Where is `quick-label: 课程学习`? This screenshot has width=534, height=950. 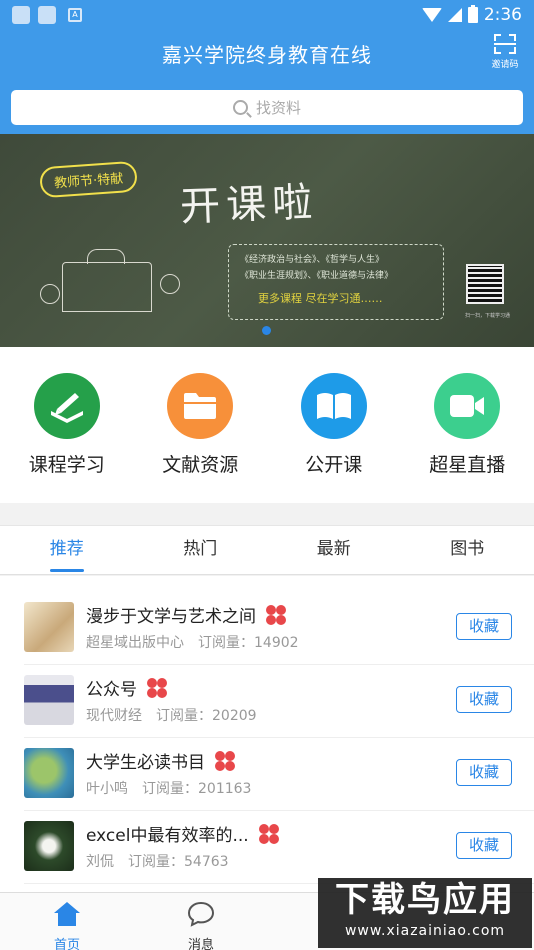
quick-label: 课程学习 is located at coordinates (66, 465).